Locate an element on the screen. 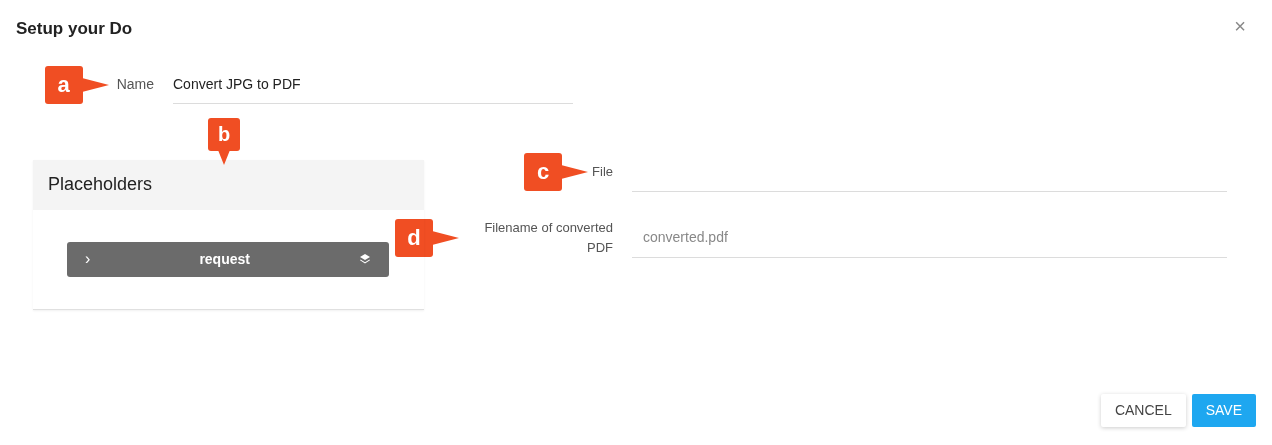 This screenshot has height=445, width=1272. field-label: Name is located at coordinates (135, 84).